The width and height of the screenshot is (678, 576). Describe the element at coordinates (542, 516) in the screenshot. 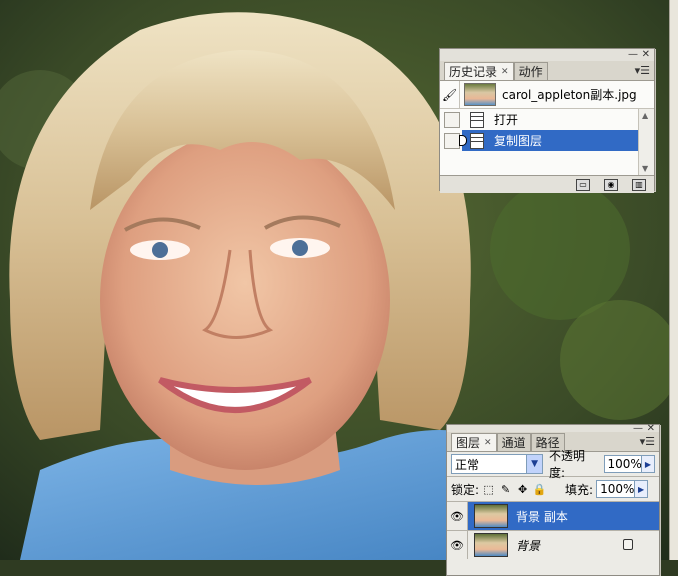

I see `layer-name: 背景 副本` at that location.